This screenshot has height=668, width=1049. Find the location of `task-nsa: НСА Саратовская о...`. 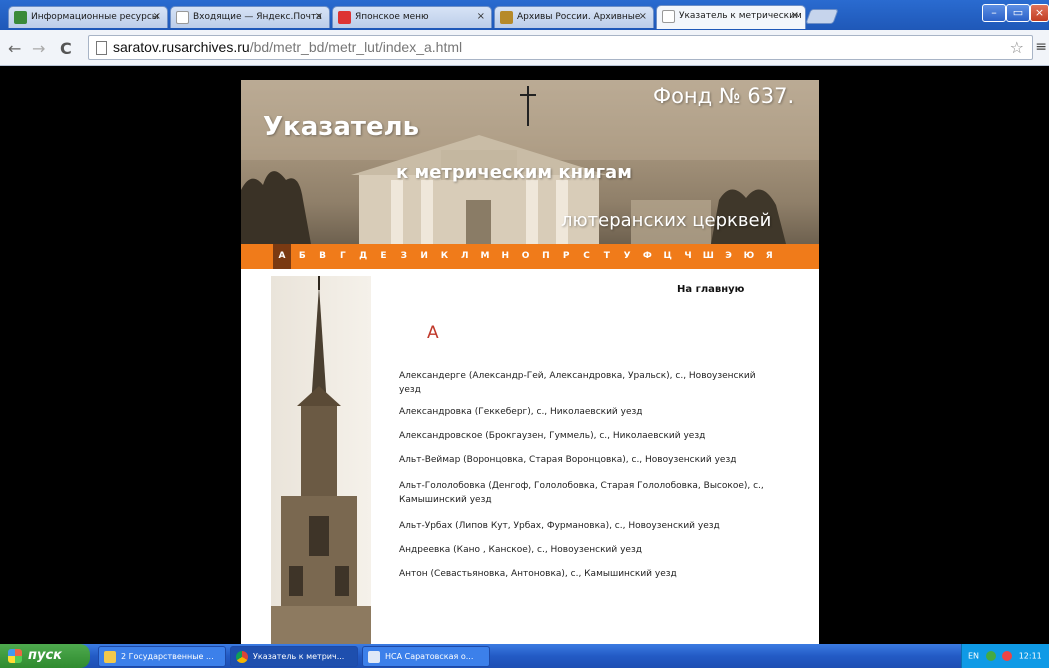

task-nsa: НСА Саратовская о... is located at coordinates (426, 656).